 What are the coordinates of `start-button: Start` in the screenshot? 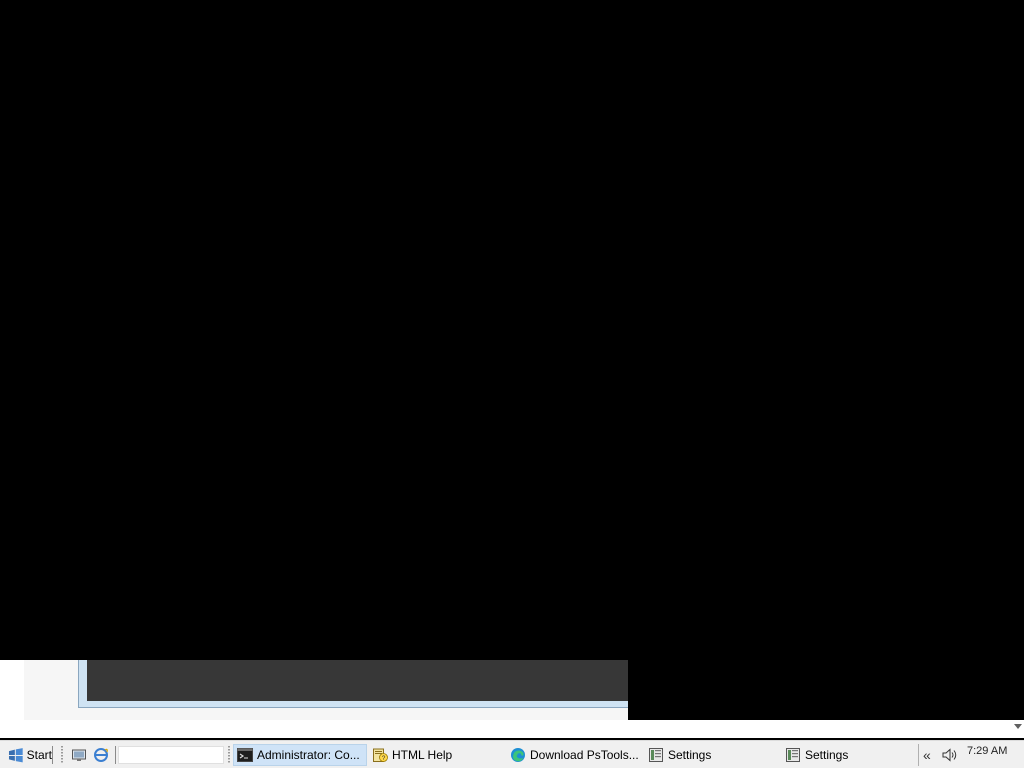 It's located at (29, 755).